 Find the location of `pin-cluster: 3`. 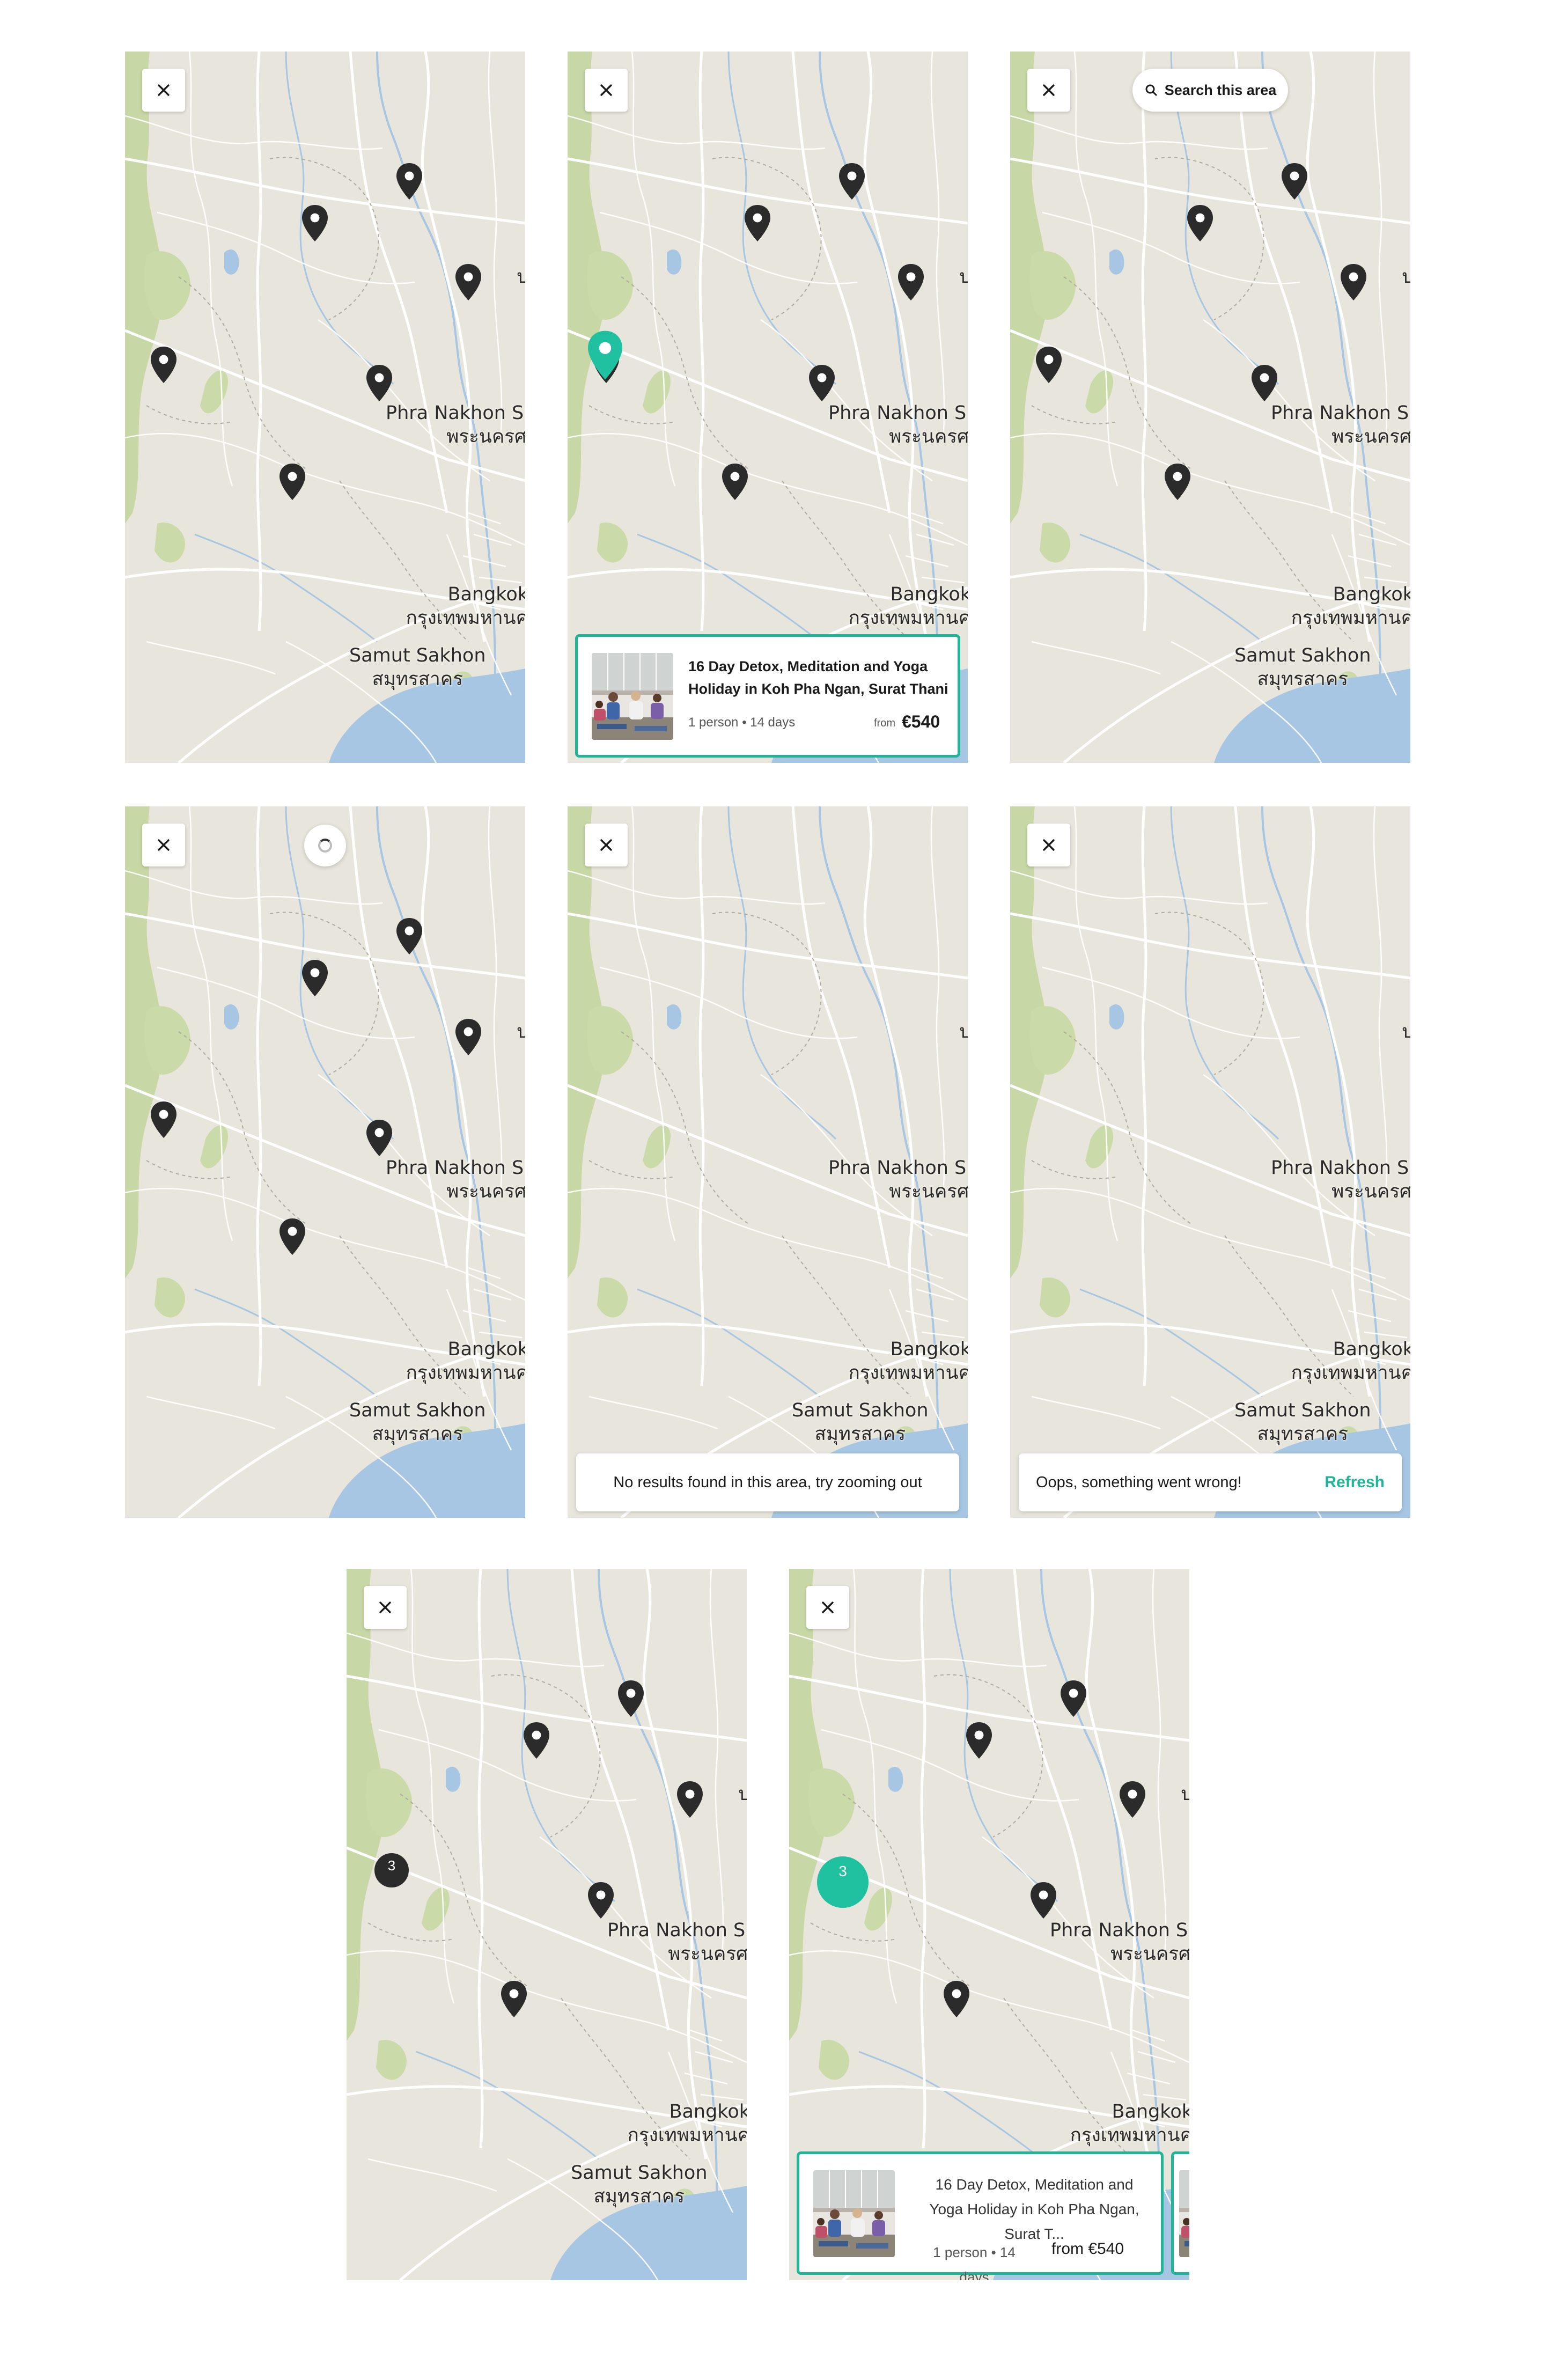

pin-cluster: 3 is located at coordinates (392, 1870).